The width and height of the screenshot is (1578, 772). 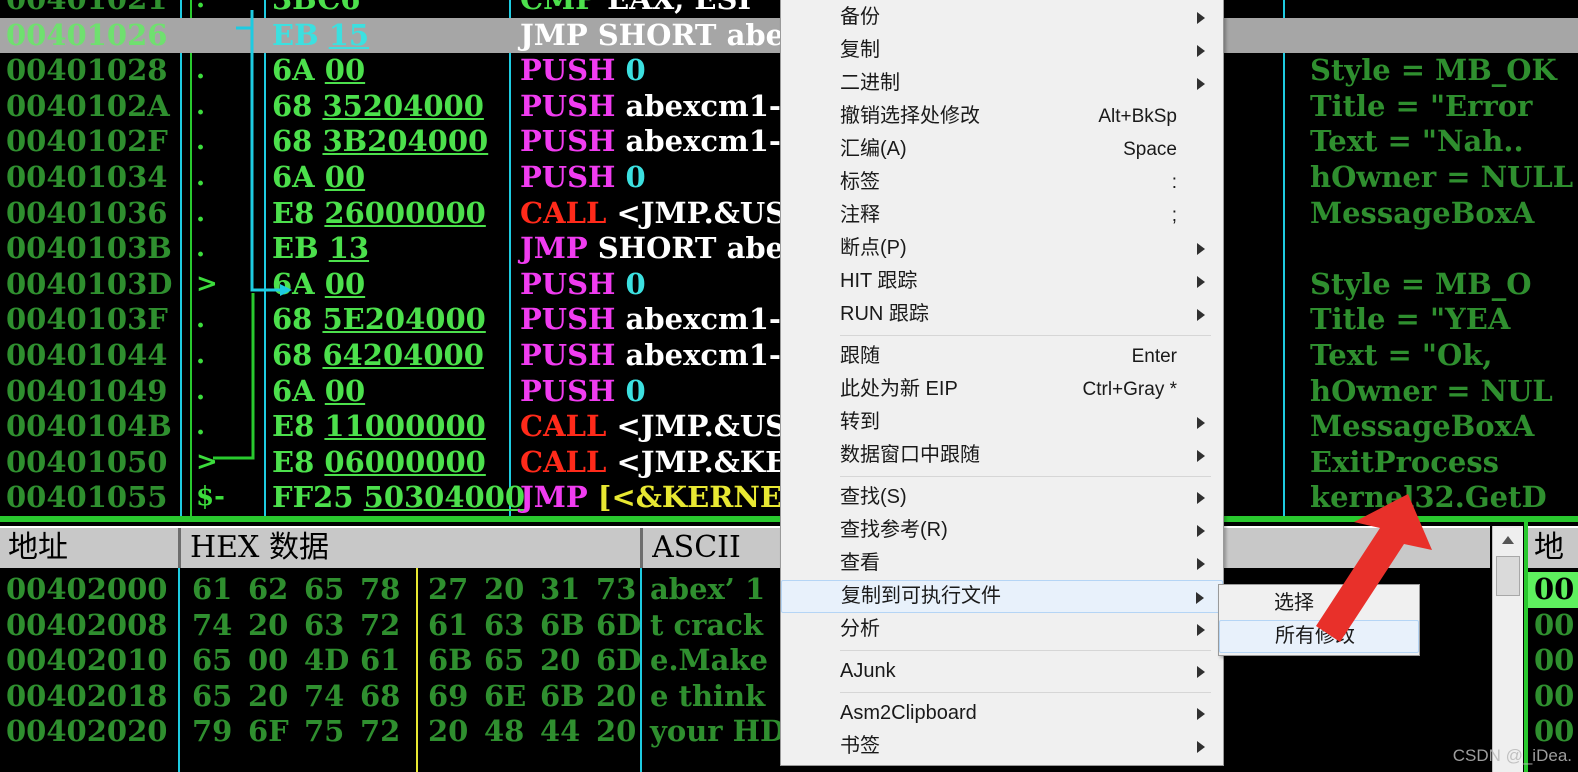 I want to click on dump-scrollbar-thumb, so click(x=1508, y=576).